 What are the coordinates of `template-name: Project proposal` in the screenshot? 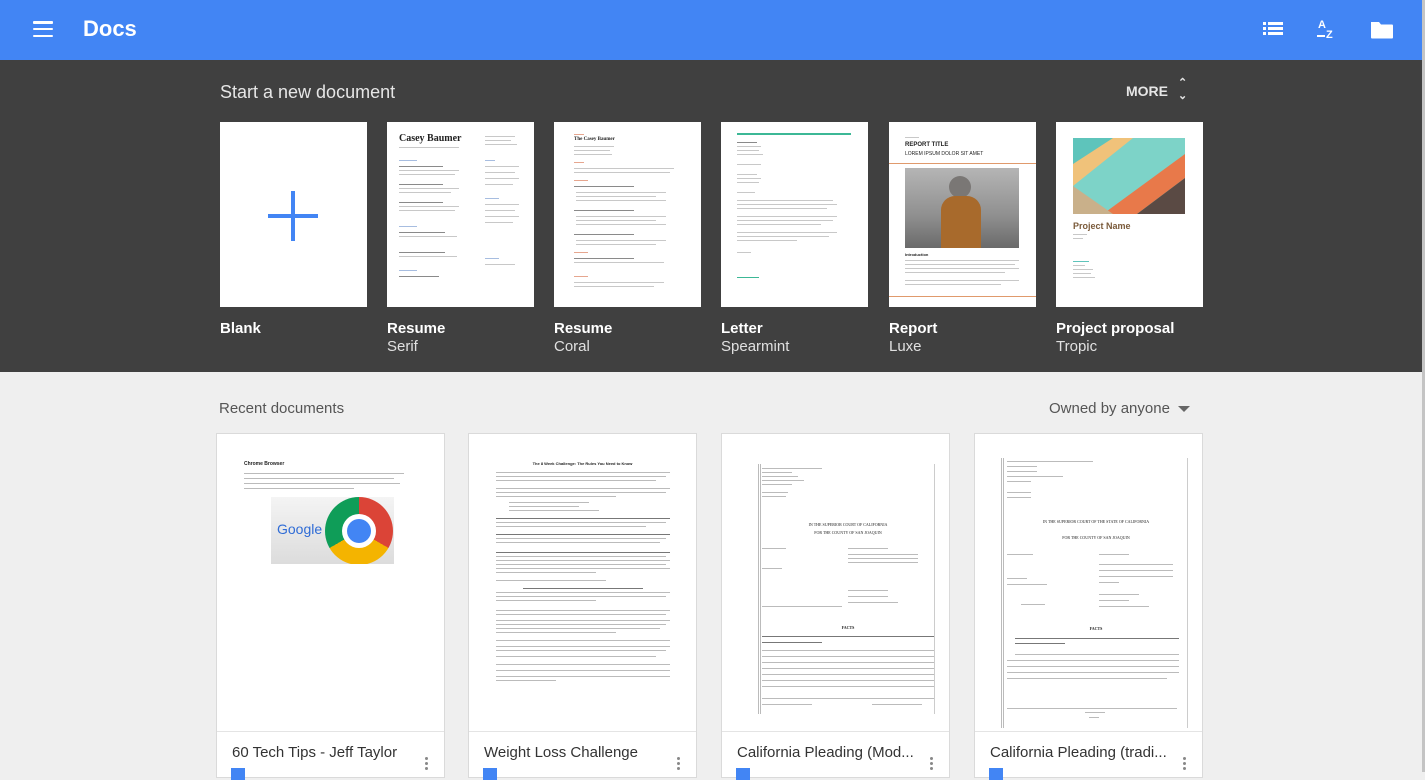 It's located at (1115, 328).